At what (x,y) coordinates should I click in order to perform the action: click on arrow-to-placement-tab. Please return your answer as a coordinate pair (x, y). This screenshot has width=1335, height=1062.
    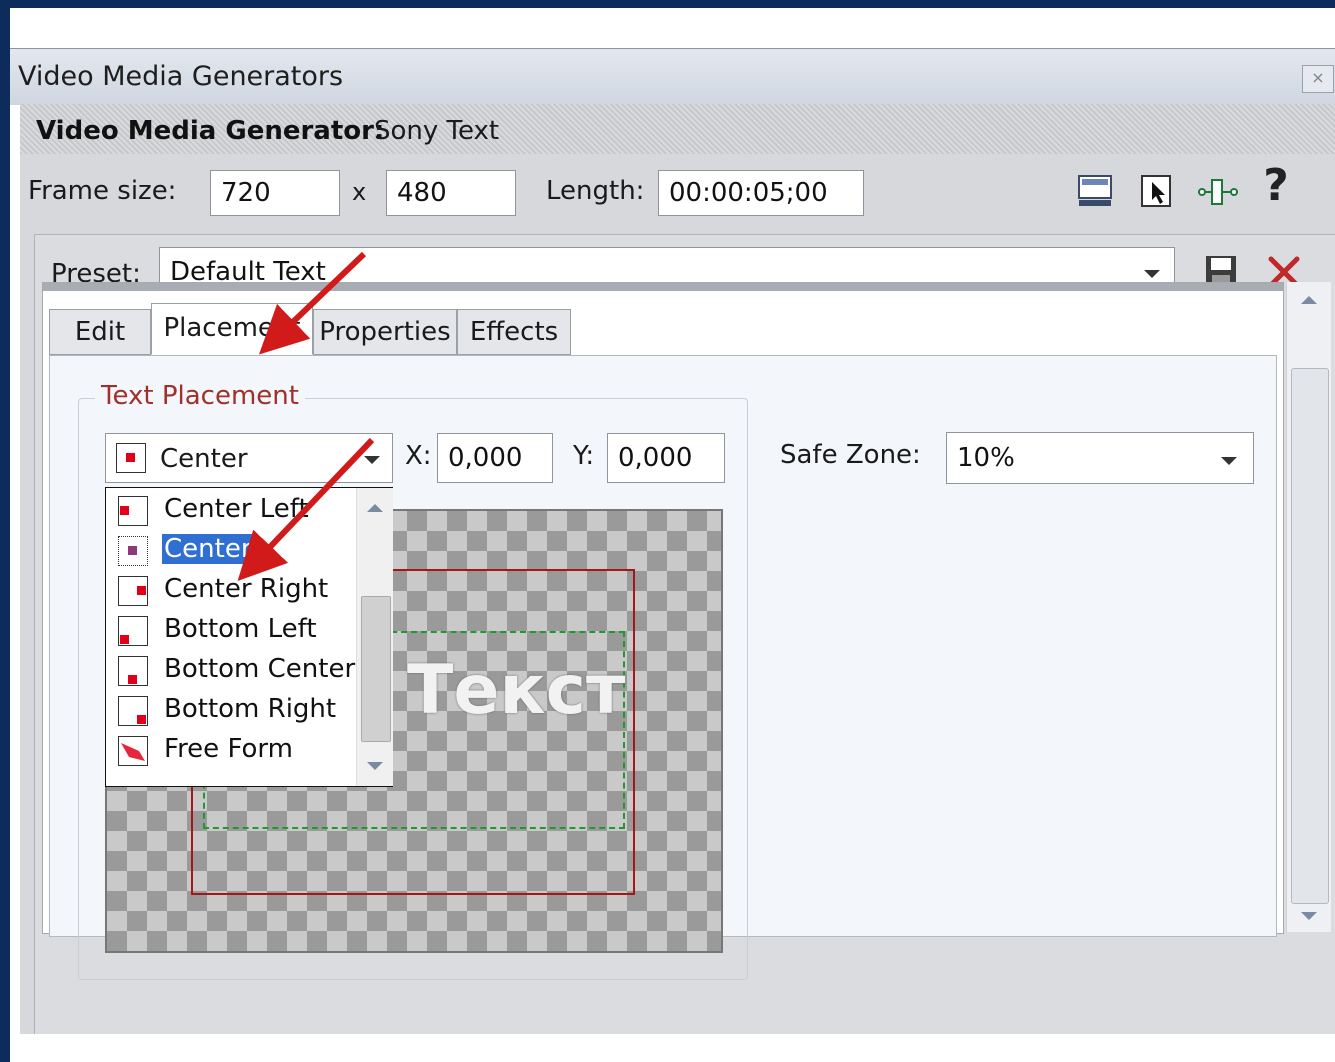
    Looking at the image, I should click on (312, 303).